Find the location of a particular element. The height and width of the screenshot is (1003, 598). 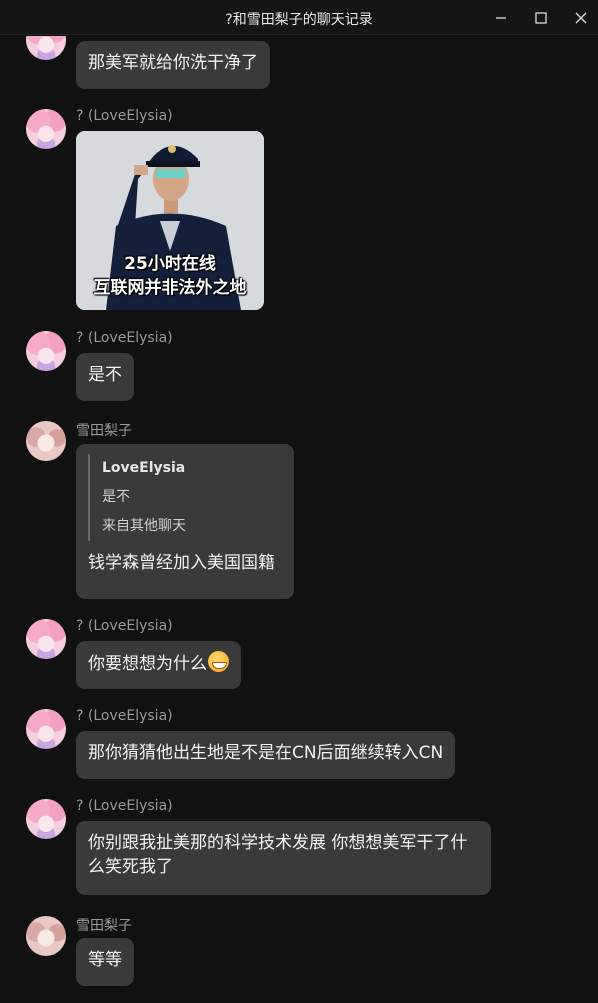

quote-author: LoveElysia is located at coordinates (144, 468).